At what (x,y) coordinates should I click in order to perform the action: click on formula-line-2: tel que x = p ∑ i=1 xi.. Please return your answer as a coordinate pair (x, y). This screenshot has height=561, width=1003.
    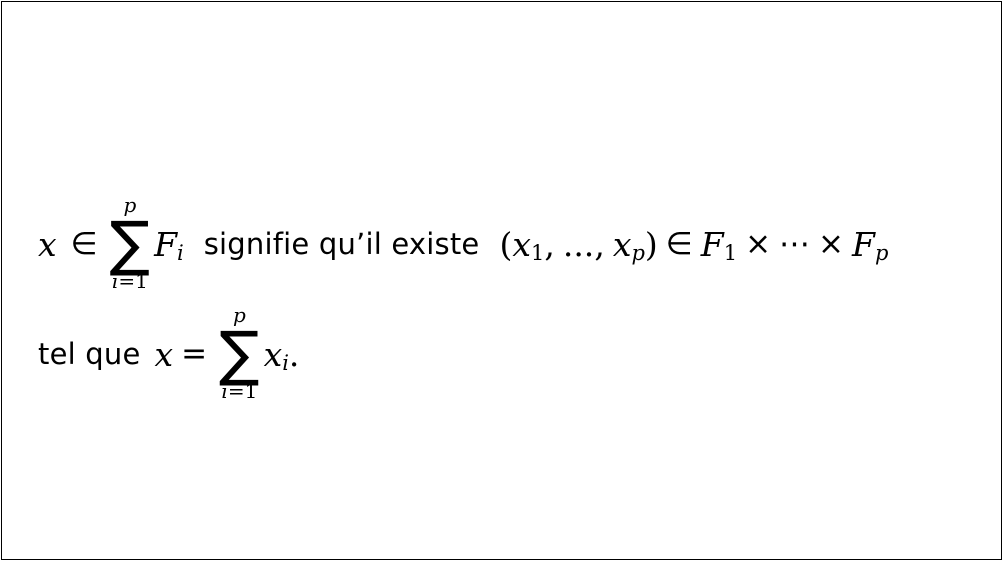
    Looking at the image, I should click on (168, 354).